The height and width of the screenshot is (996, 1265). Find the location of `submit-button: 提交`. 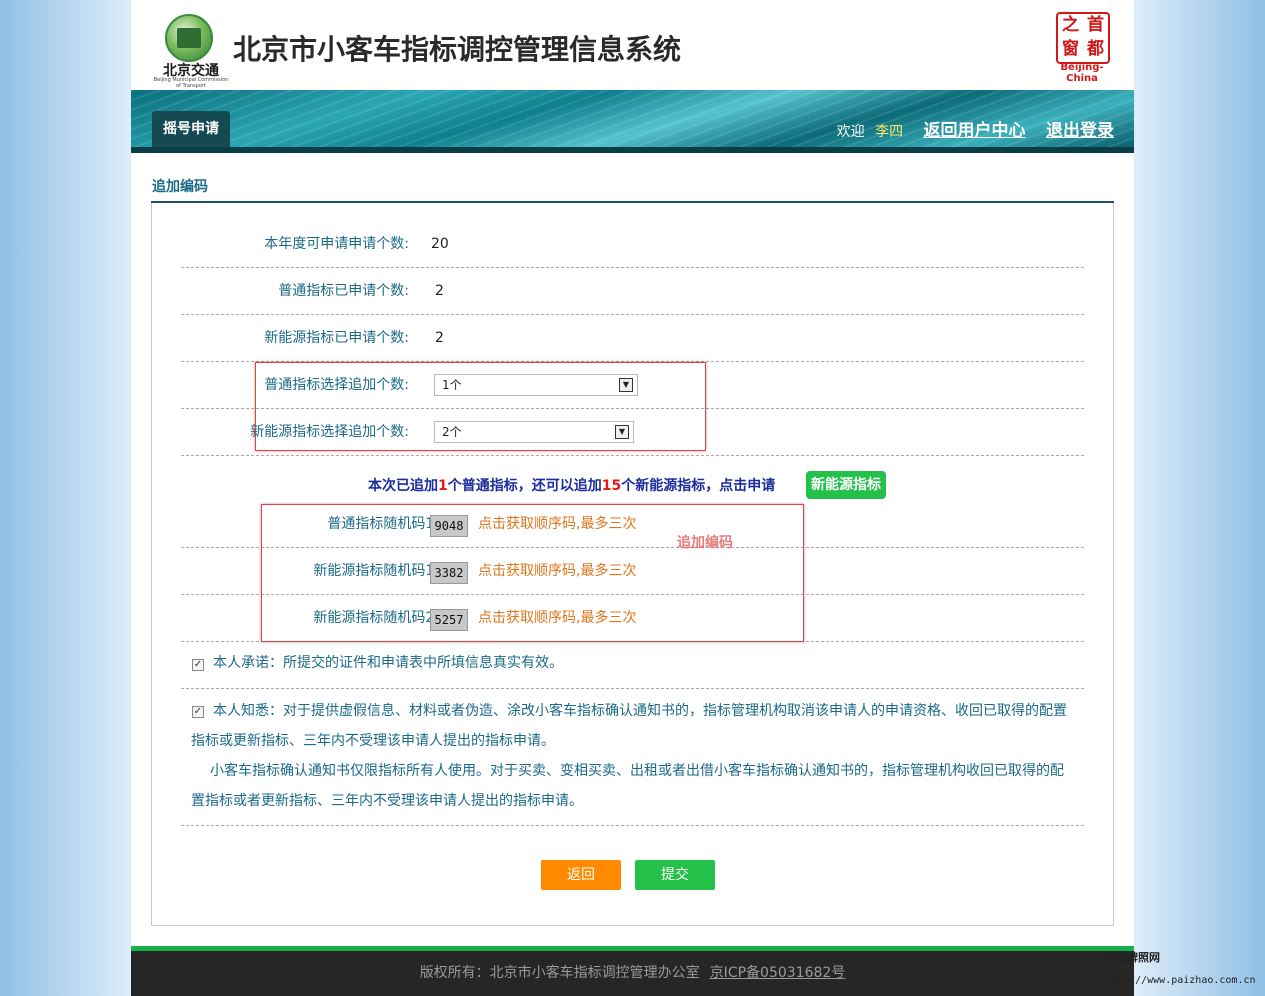

submit-button: 提交 is located at coordinates (675, 875).